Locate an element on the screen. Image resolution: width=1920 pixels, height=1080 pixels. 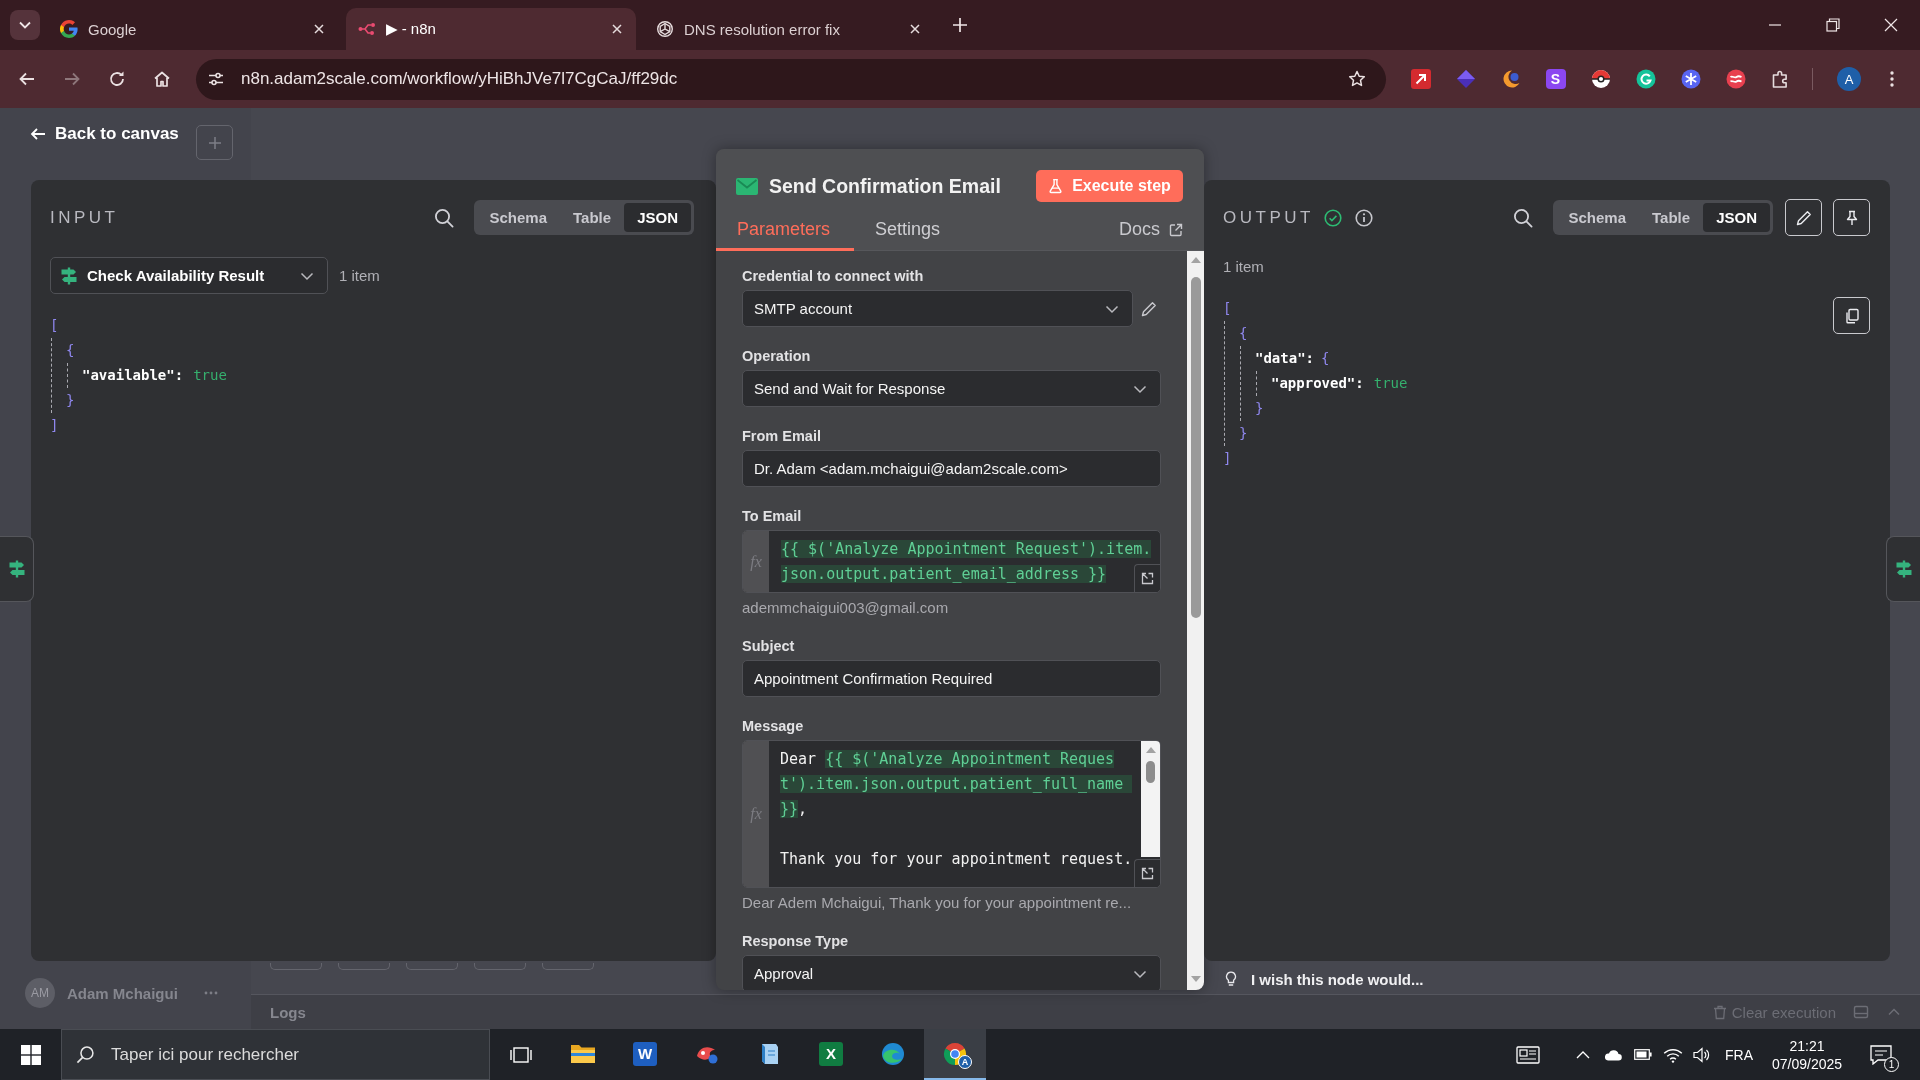
info-icon is located at coordinates (1363, 217).